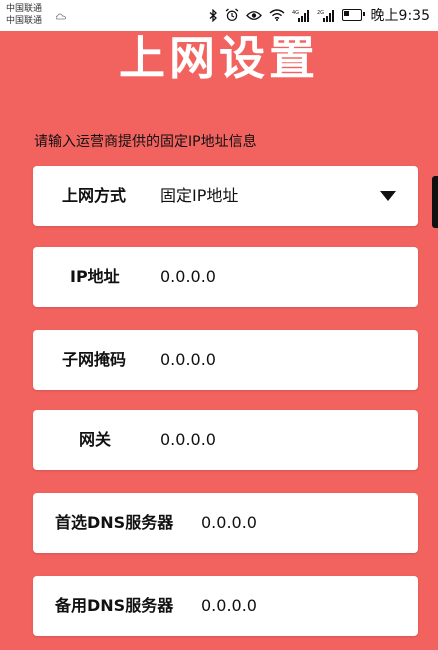 The image size is (438, 650). Describe the element at coordinates (188, 277) in the screenshot. I see `ip-address-input: 0.0.0.0` at that location.